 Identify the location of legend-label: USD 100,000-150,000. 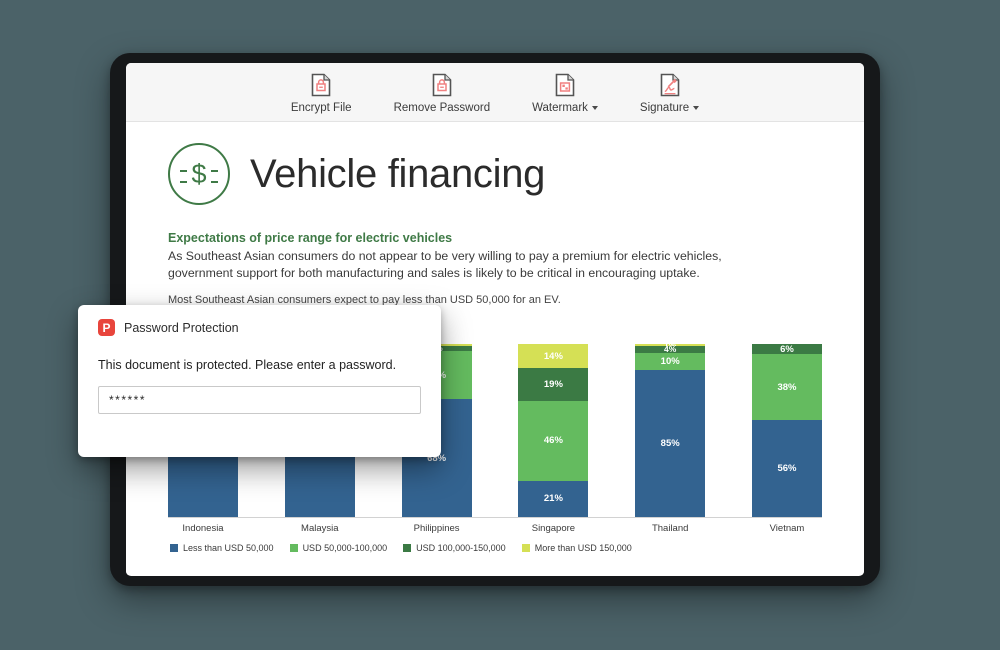
(461, 548).